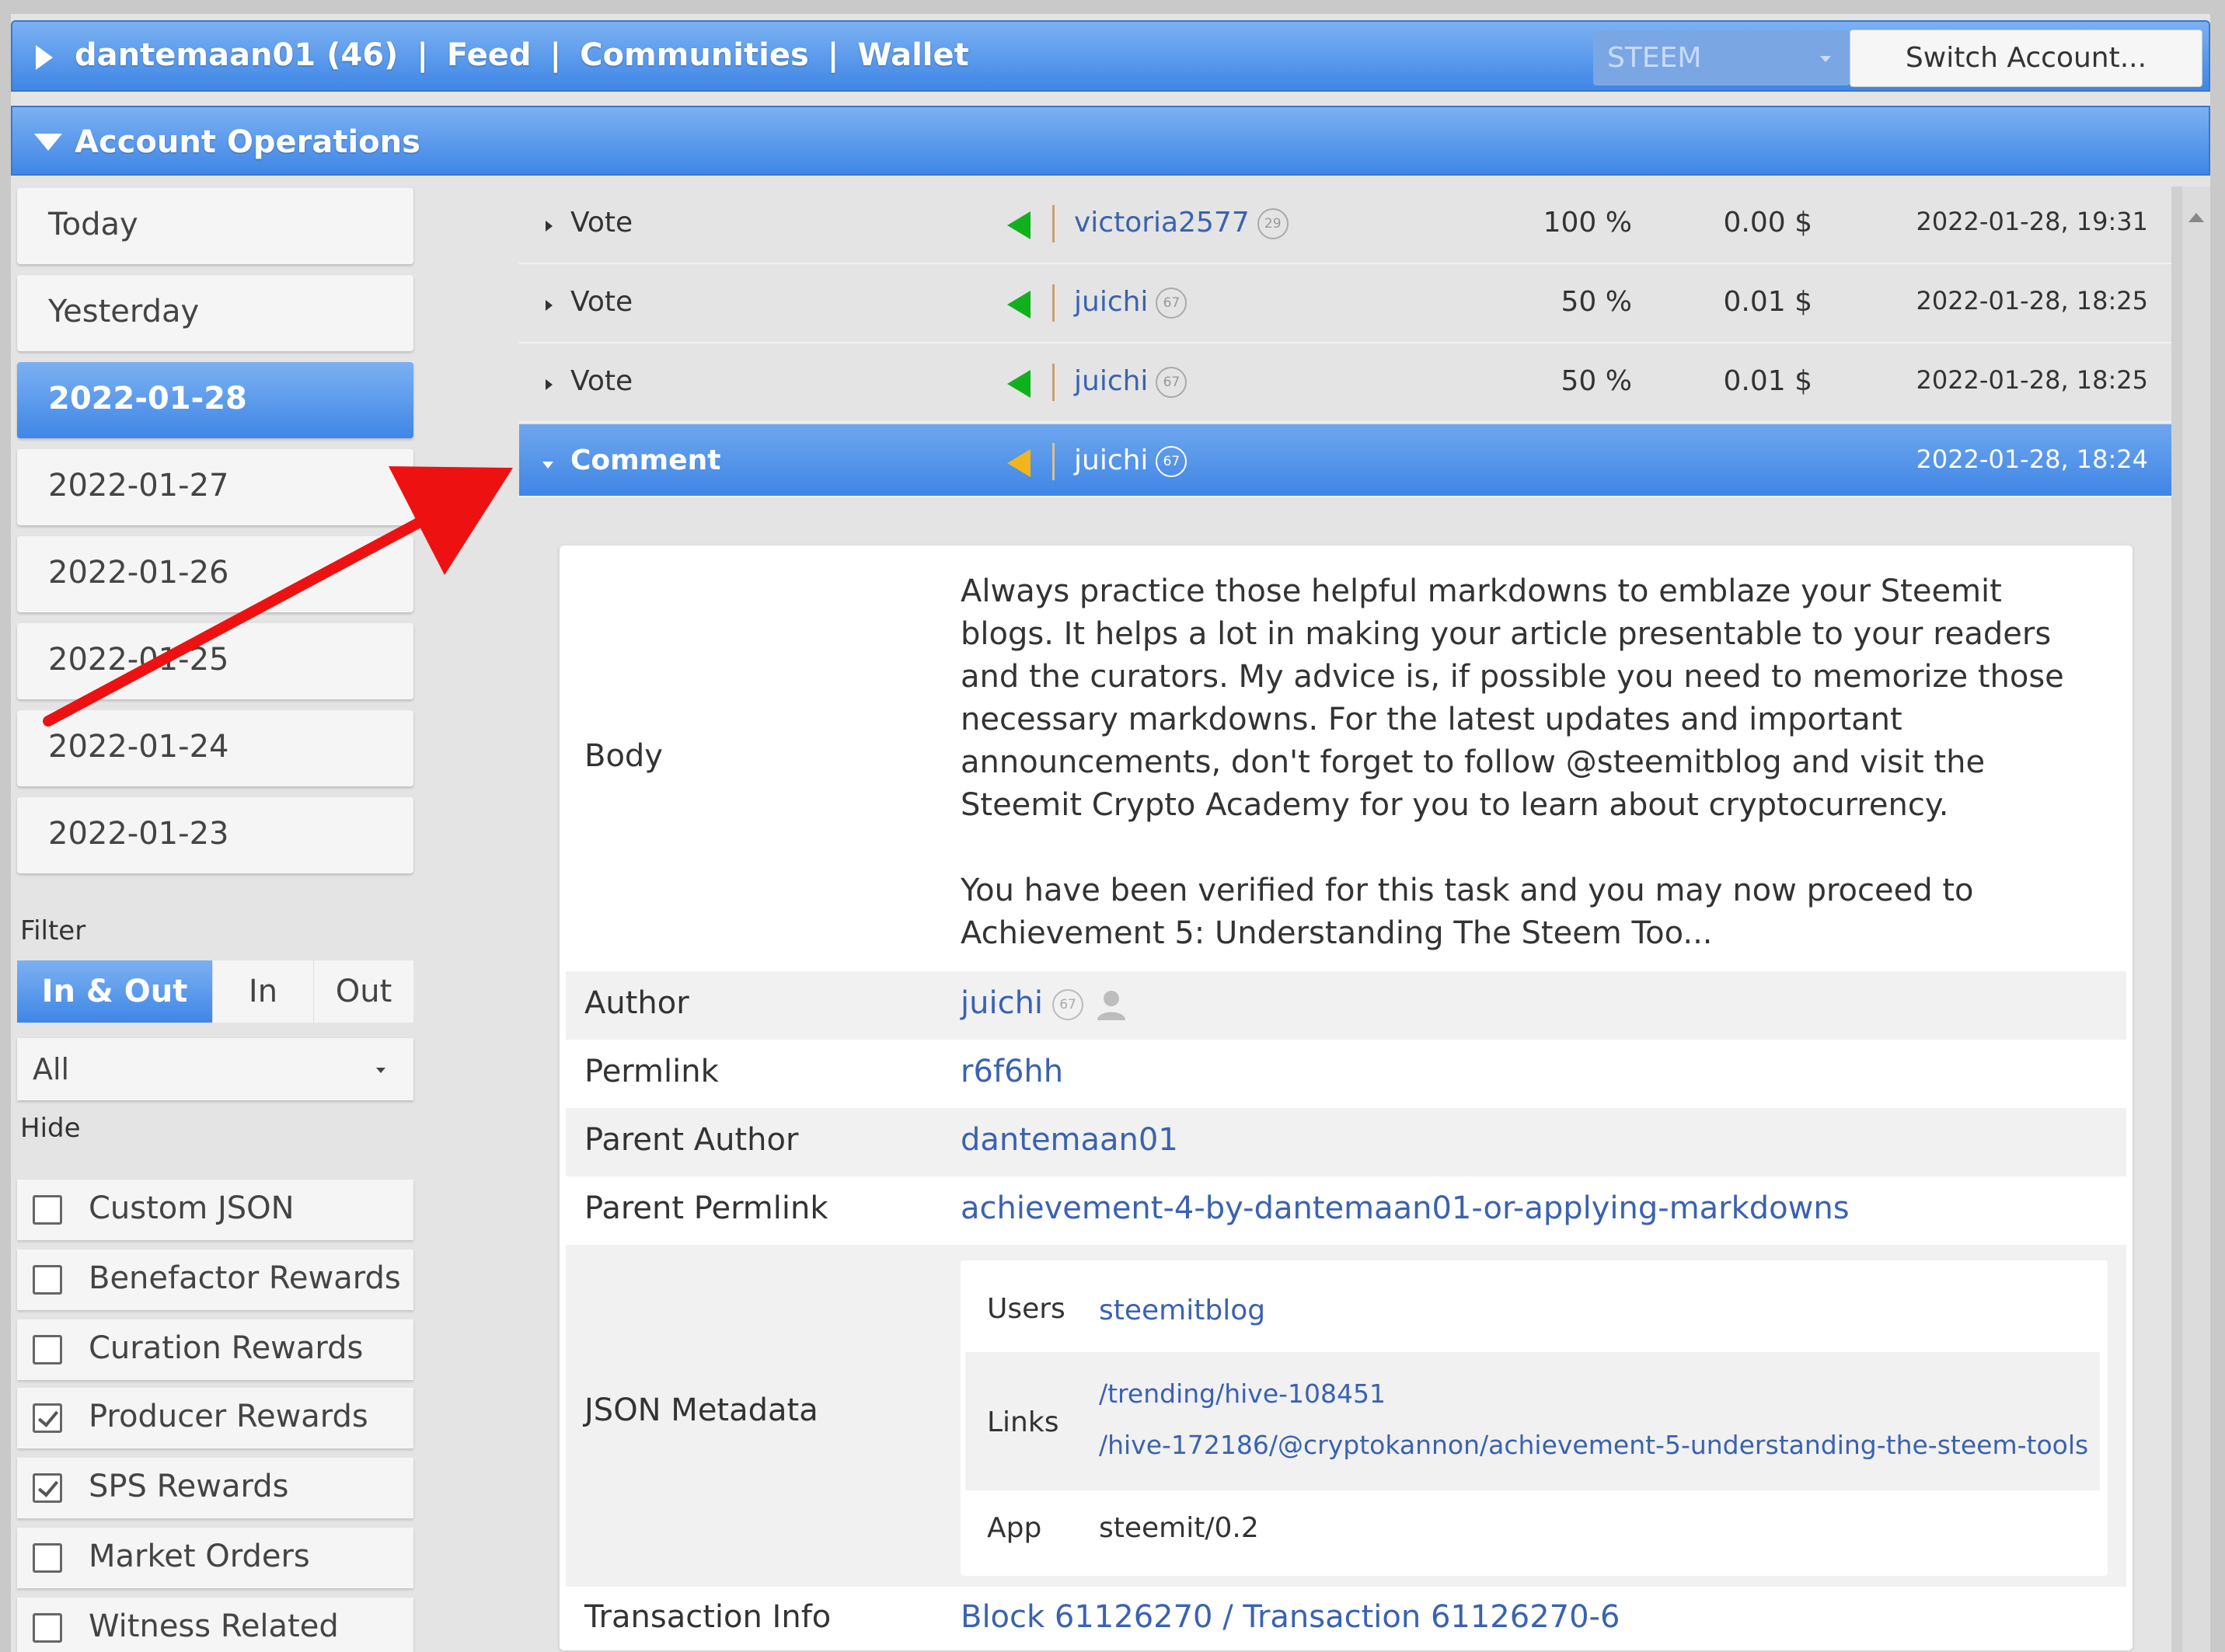  What do you see at coordinates (1242, 1393) in the screenshot?
I see `meta-link-1: /trending/hive-108451` at bounding box center [1242, 1393].